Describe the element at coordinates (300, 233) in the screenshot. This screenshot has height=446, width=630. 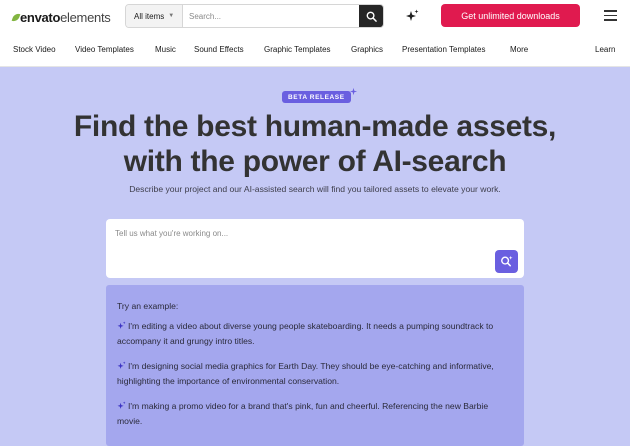
I see `ai-prompt-input` at that location.